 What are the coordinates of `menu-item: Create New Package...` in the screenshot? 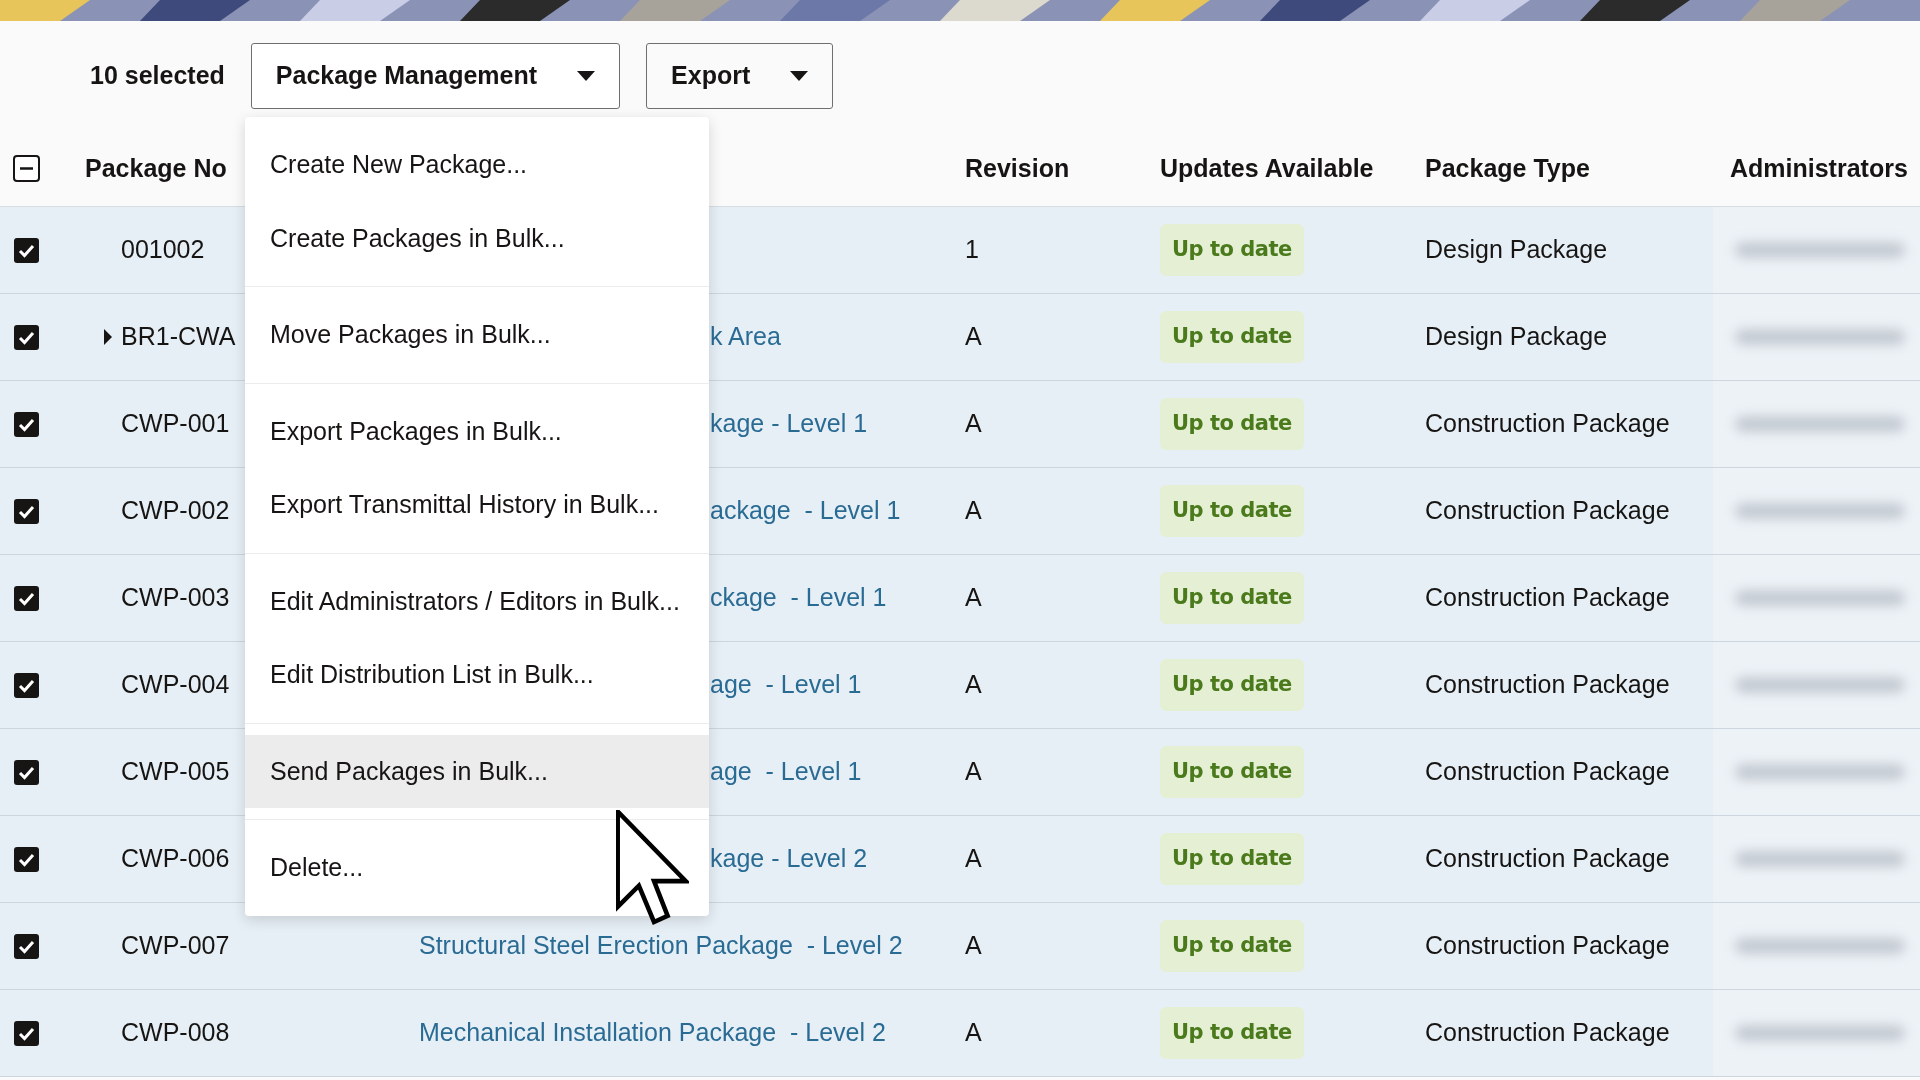 It's located at (477, 165).